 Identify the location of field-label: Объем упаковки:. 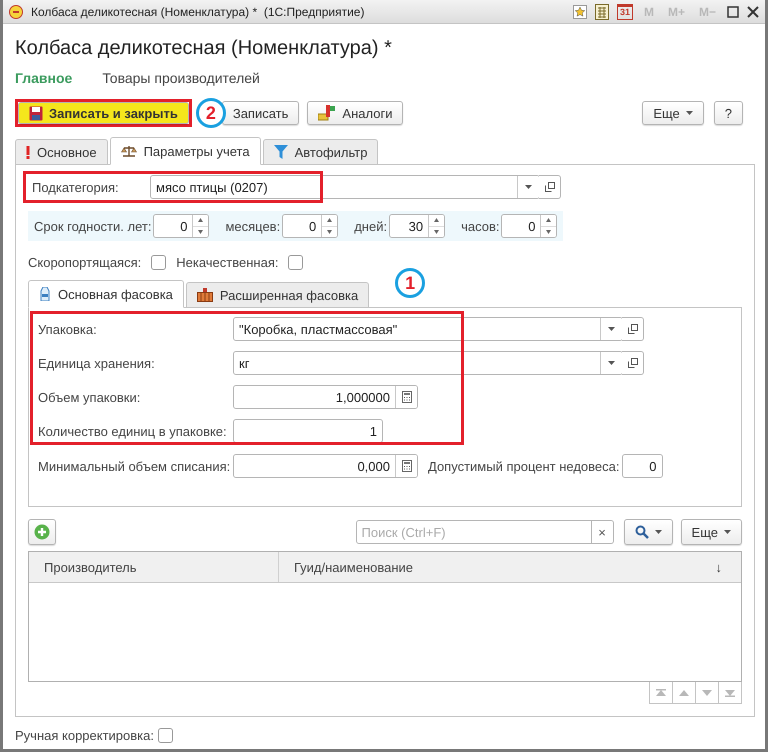
(90, 397).